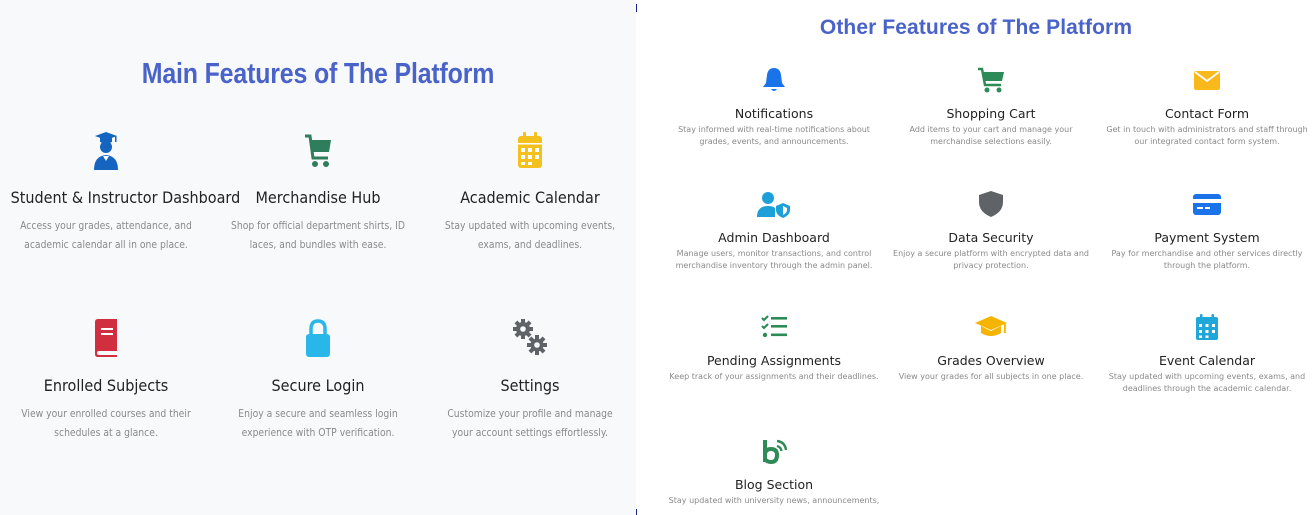  What do you see at coordinates (318, 197) in the screenshot?
I see `feature-name: Merchandise Hub` at bounding box center [318, 197].